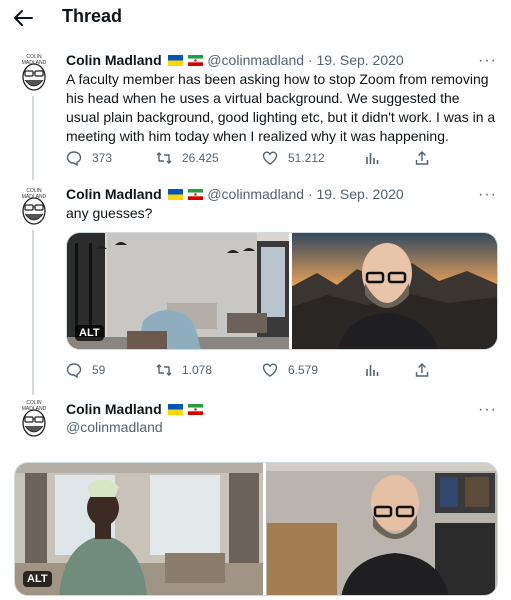 This screenshot has height=600, width=511. I want to click on like-button: 51.212, so click(293, 158).